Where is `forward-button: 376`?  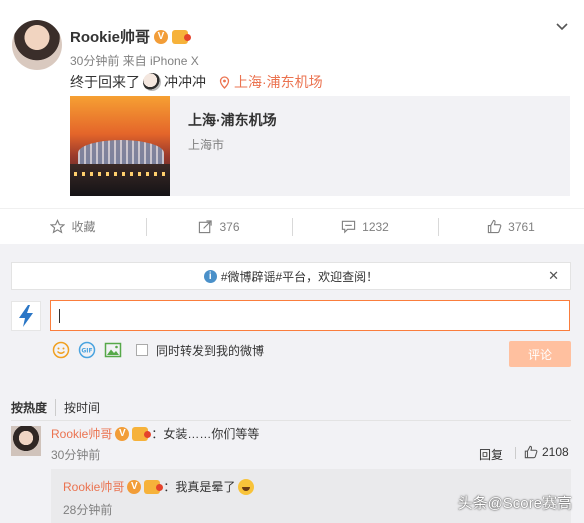 forward-button: 376 is located at coordinates (219, 226).